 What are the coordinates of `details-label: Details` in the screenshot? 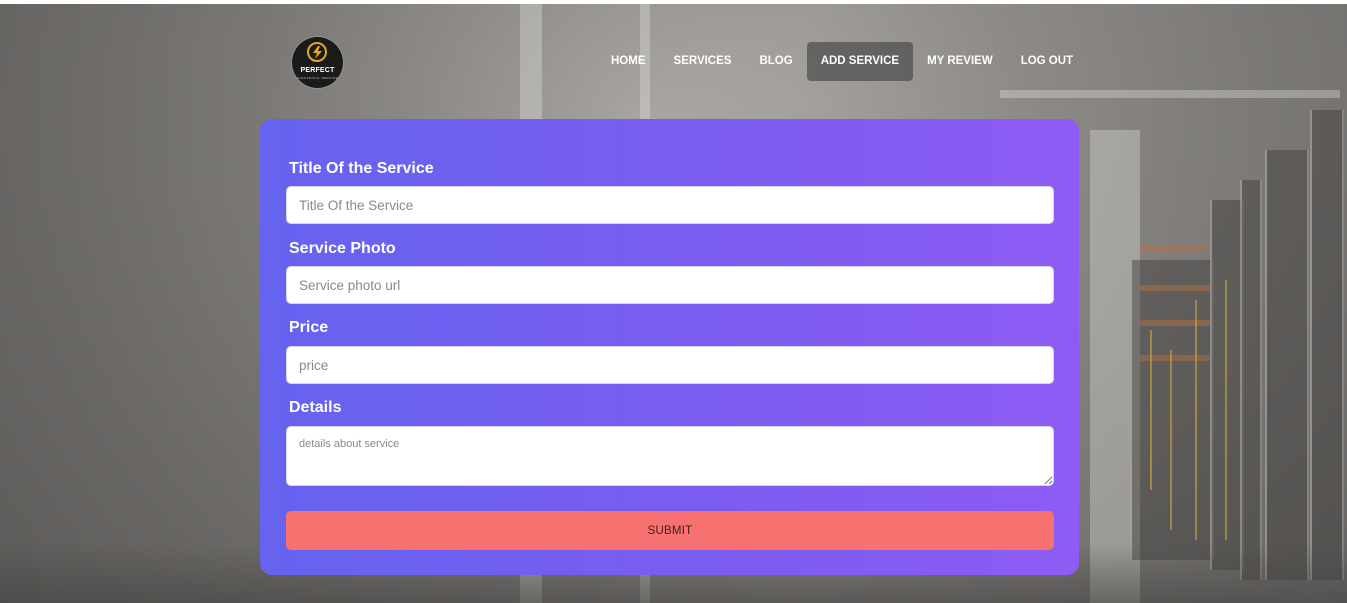 It's located at (315, 407).